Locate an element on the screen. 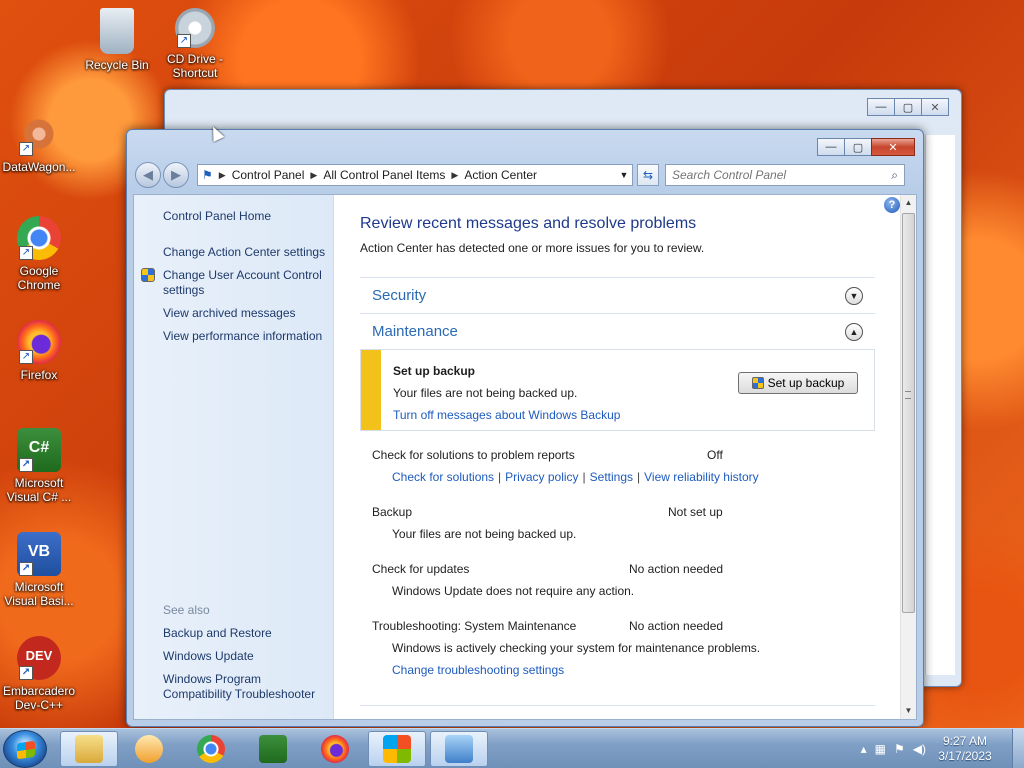  scroll-down-icon: ▼ is located at coordinates (908, 711).